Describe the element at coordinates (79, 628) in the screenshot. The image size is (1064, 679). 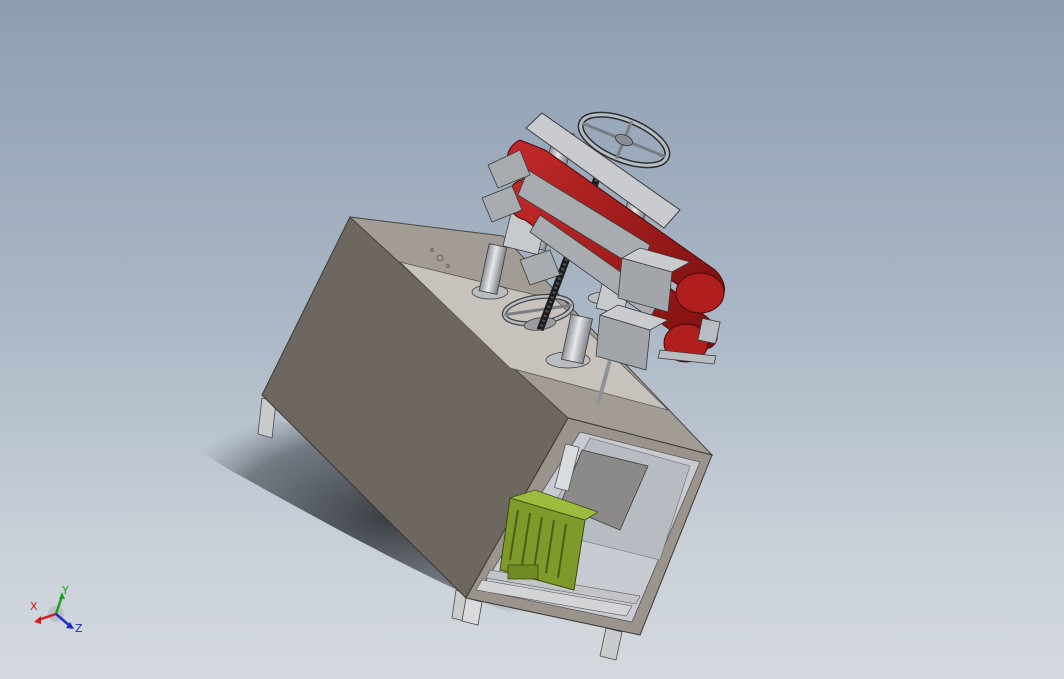
I see `z-axis-label: Z` at that location.